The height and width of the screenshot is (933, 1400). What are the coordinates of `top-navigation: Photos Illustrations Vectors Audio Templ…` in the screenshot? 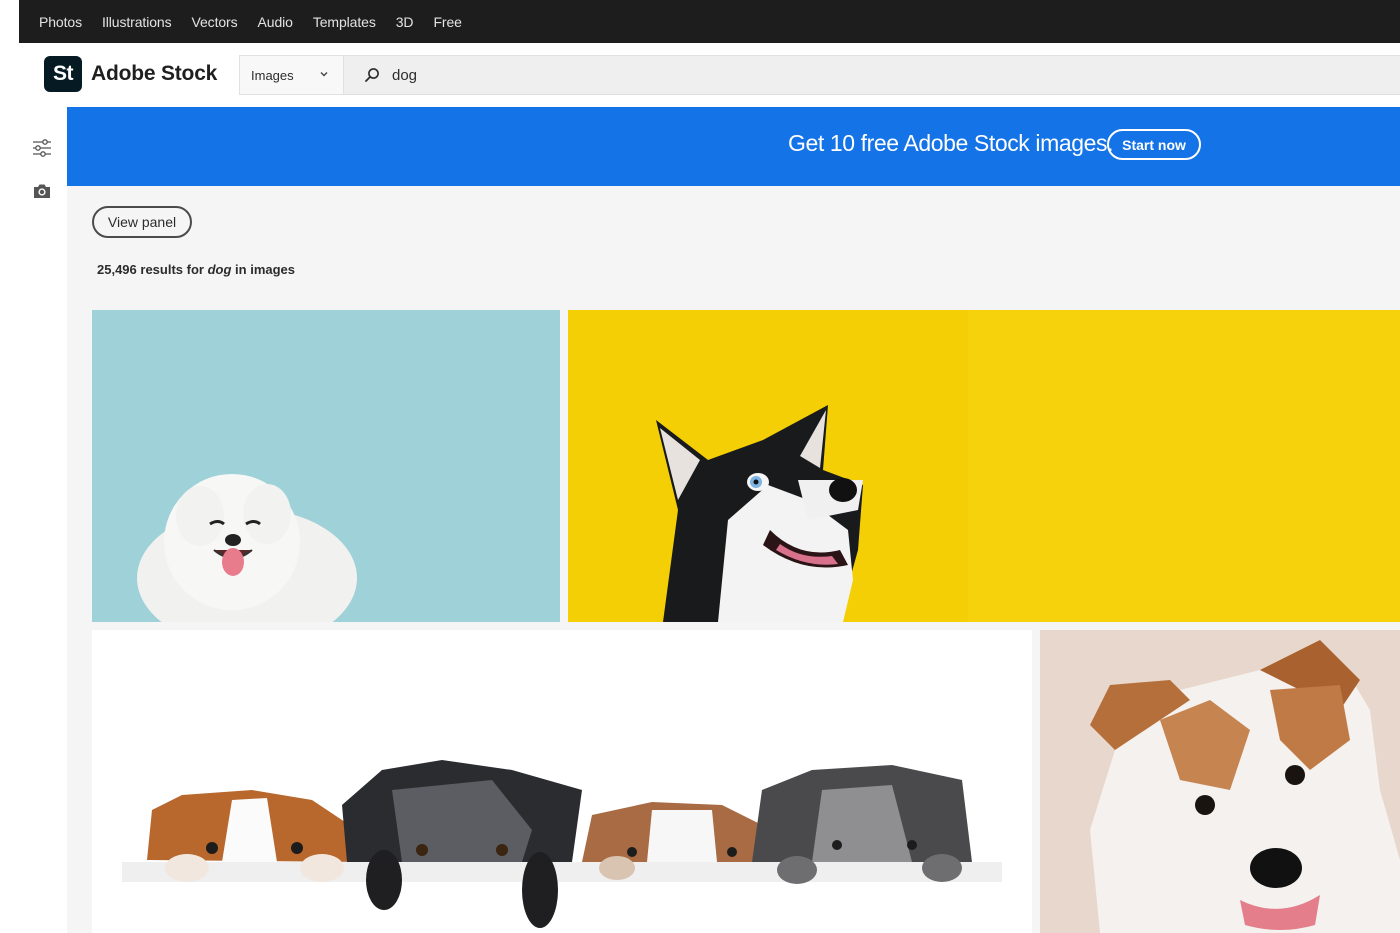 It's located at (709, 21).